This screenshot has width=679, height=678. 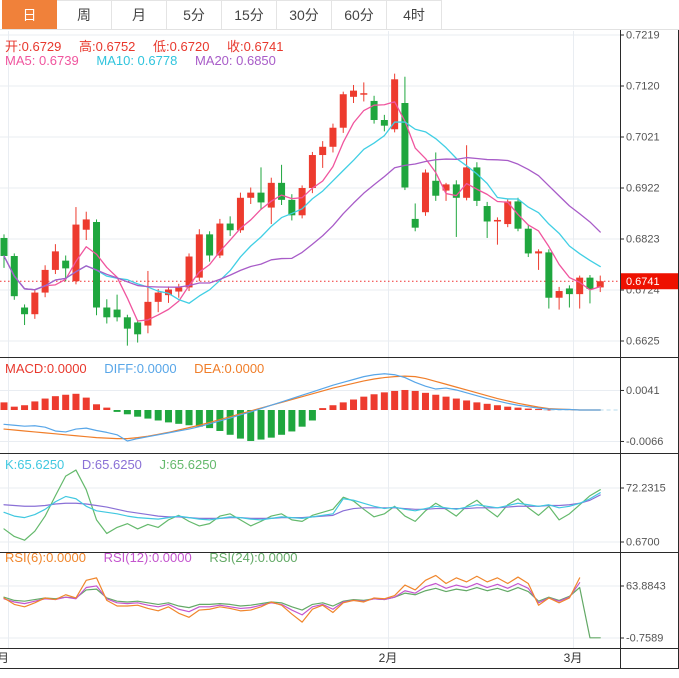 What do you see at coordinates (643, 391) in the screenshot?
I see `svg-text: 0.0041` at bounding box center [643, 391].